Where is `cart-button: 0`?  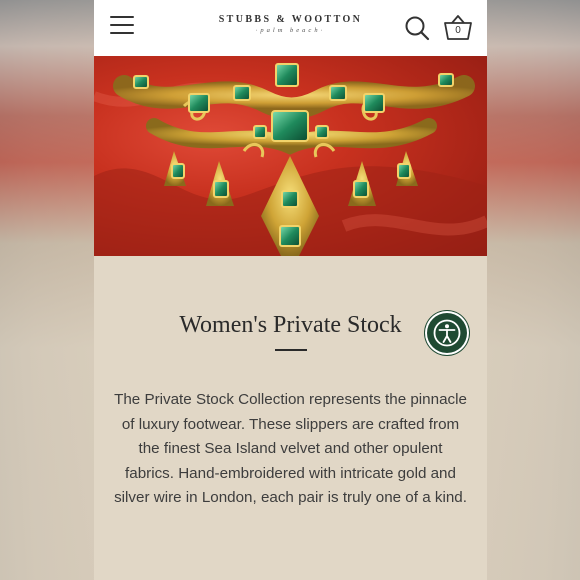
cart-button: 0 is located at coordinates (458, 28).